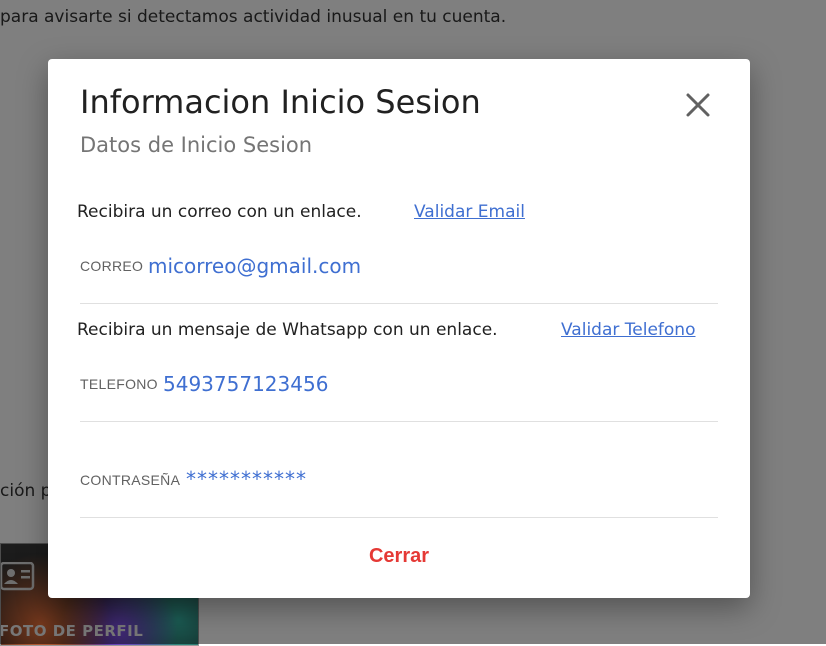 The image size is (826, 646). Describe the element at coordinates (112, 266) in the screenshot. I see `email-field-label: CORREO` at that location.